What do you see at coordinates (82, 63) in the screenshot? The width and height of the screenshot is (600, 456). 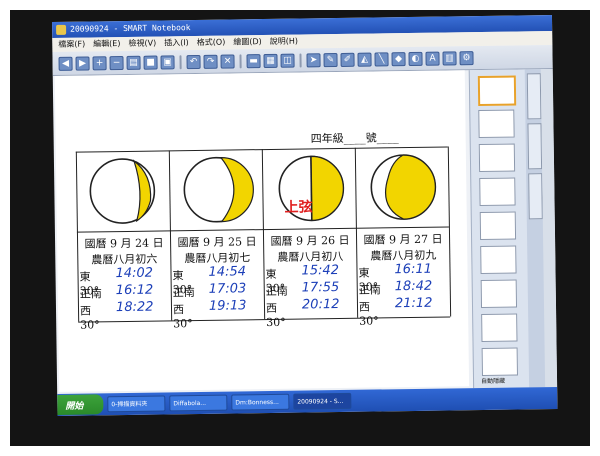 I see `forward-icon: ▶` at bounding box center [82, 63].